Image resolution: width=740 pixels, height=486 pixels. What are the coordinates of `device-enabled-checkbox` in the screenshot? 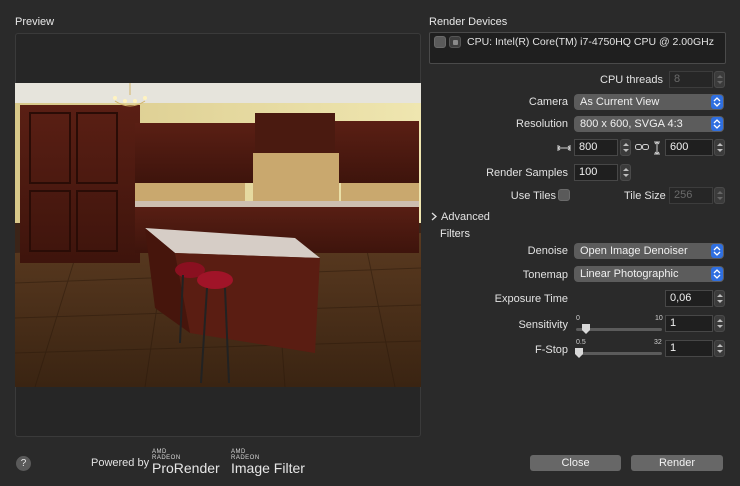 It's located at (440, 42).